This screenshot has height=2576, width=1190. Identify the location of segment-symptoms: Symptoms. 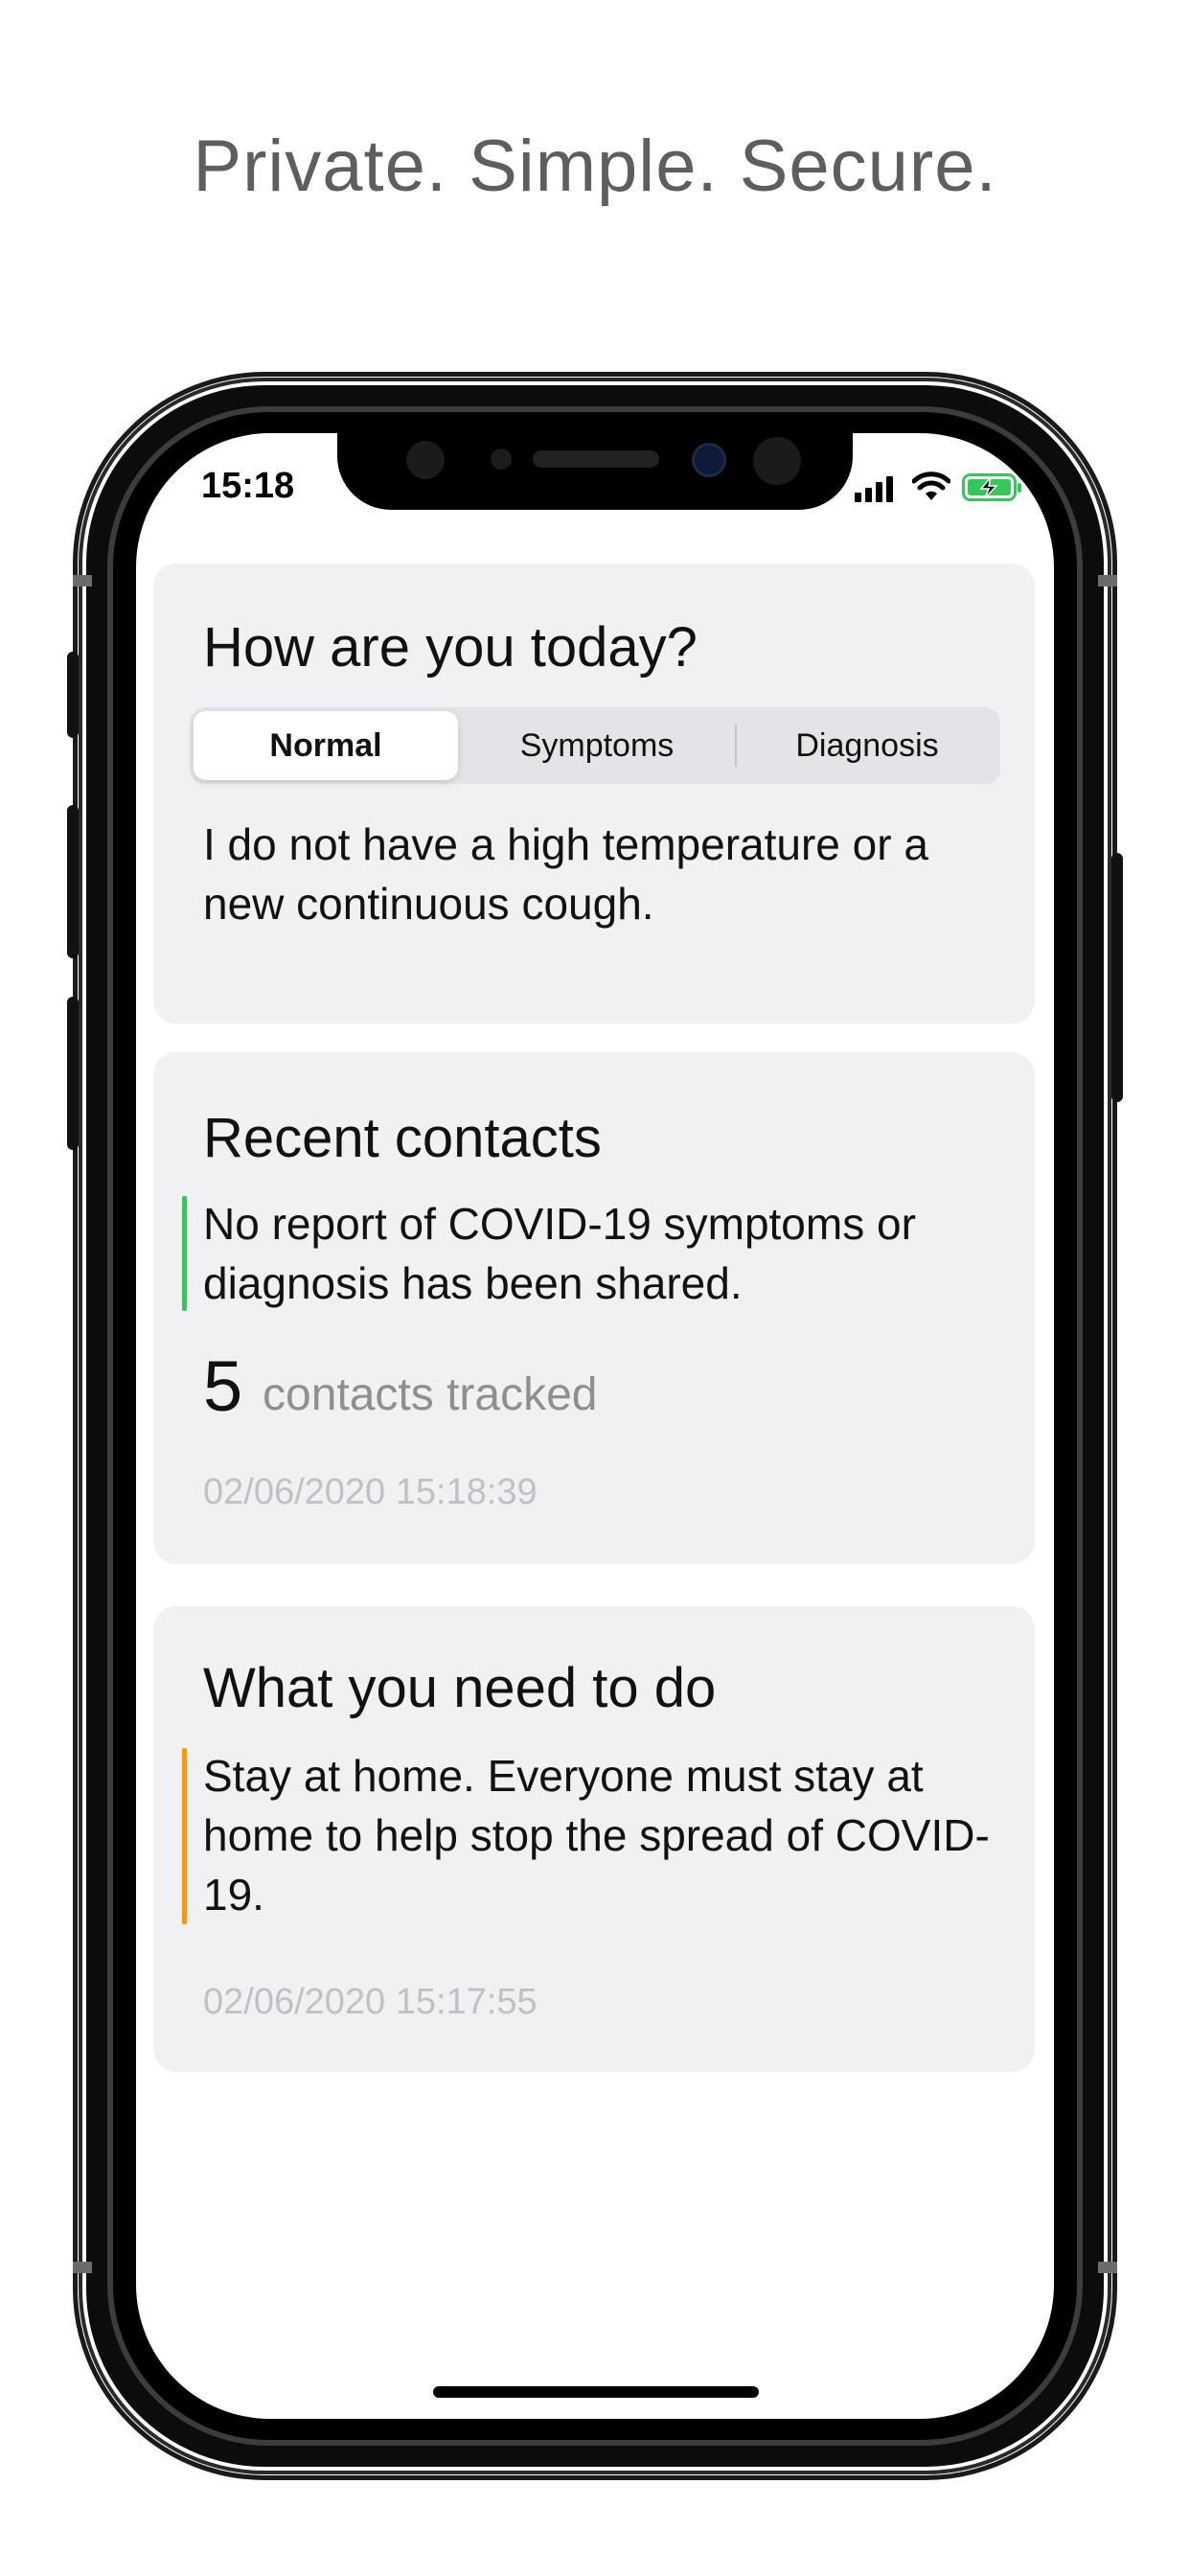
(597, 745).